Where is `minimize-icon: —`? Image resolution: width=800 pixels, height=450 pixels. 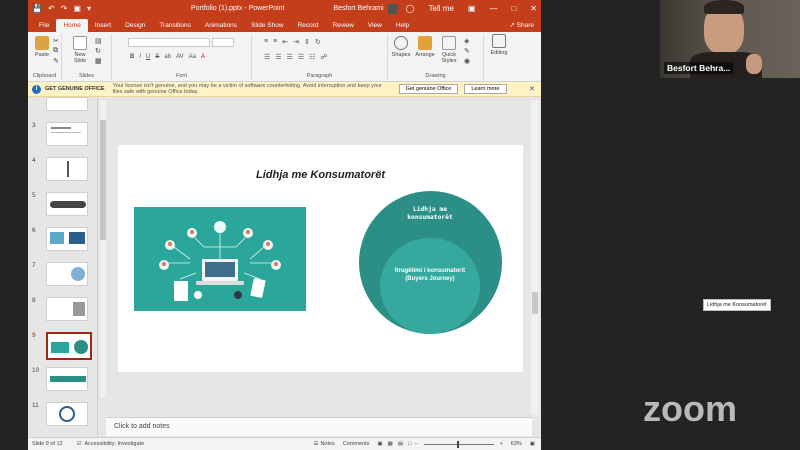 minimize-icon: — is located at coordinates (493, 8).